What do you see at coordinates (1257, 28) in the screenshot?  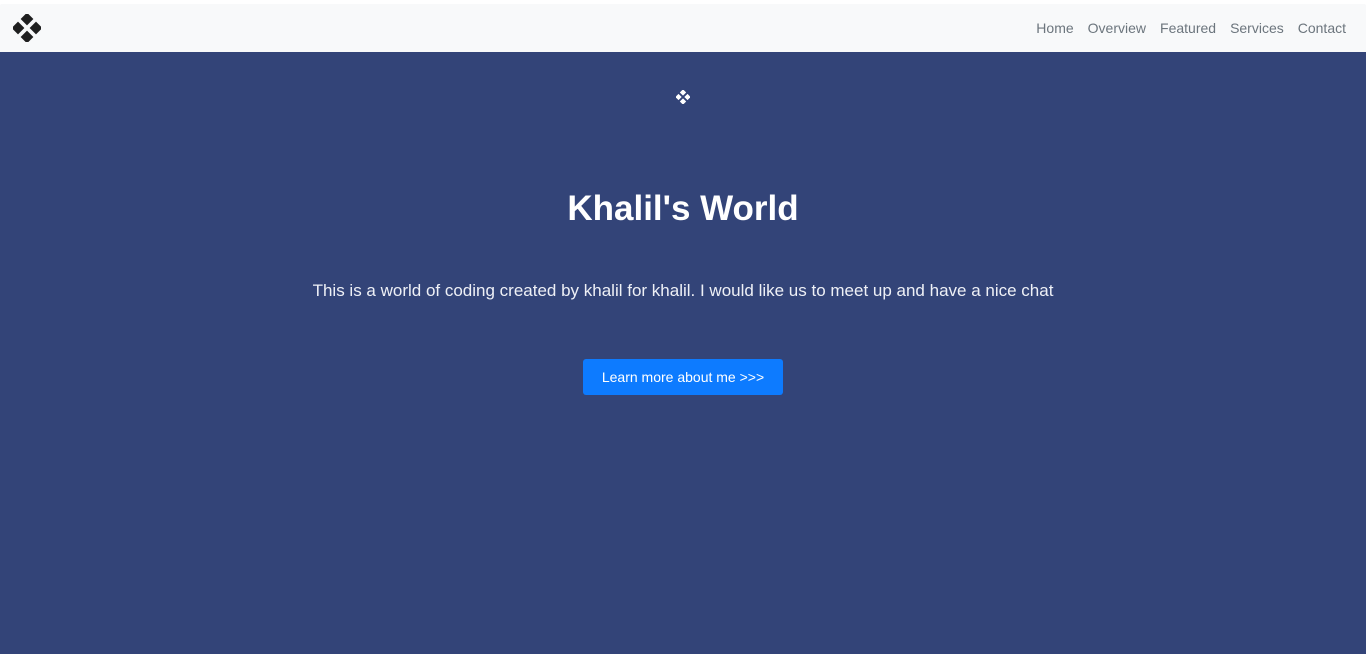 I see `nav-link-services: Services` at bounding box center [1257, 28].